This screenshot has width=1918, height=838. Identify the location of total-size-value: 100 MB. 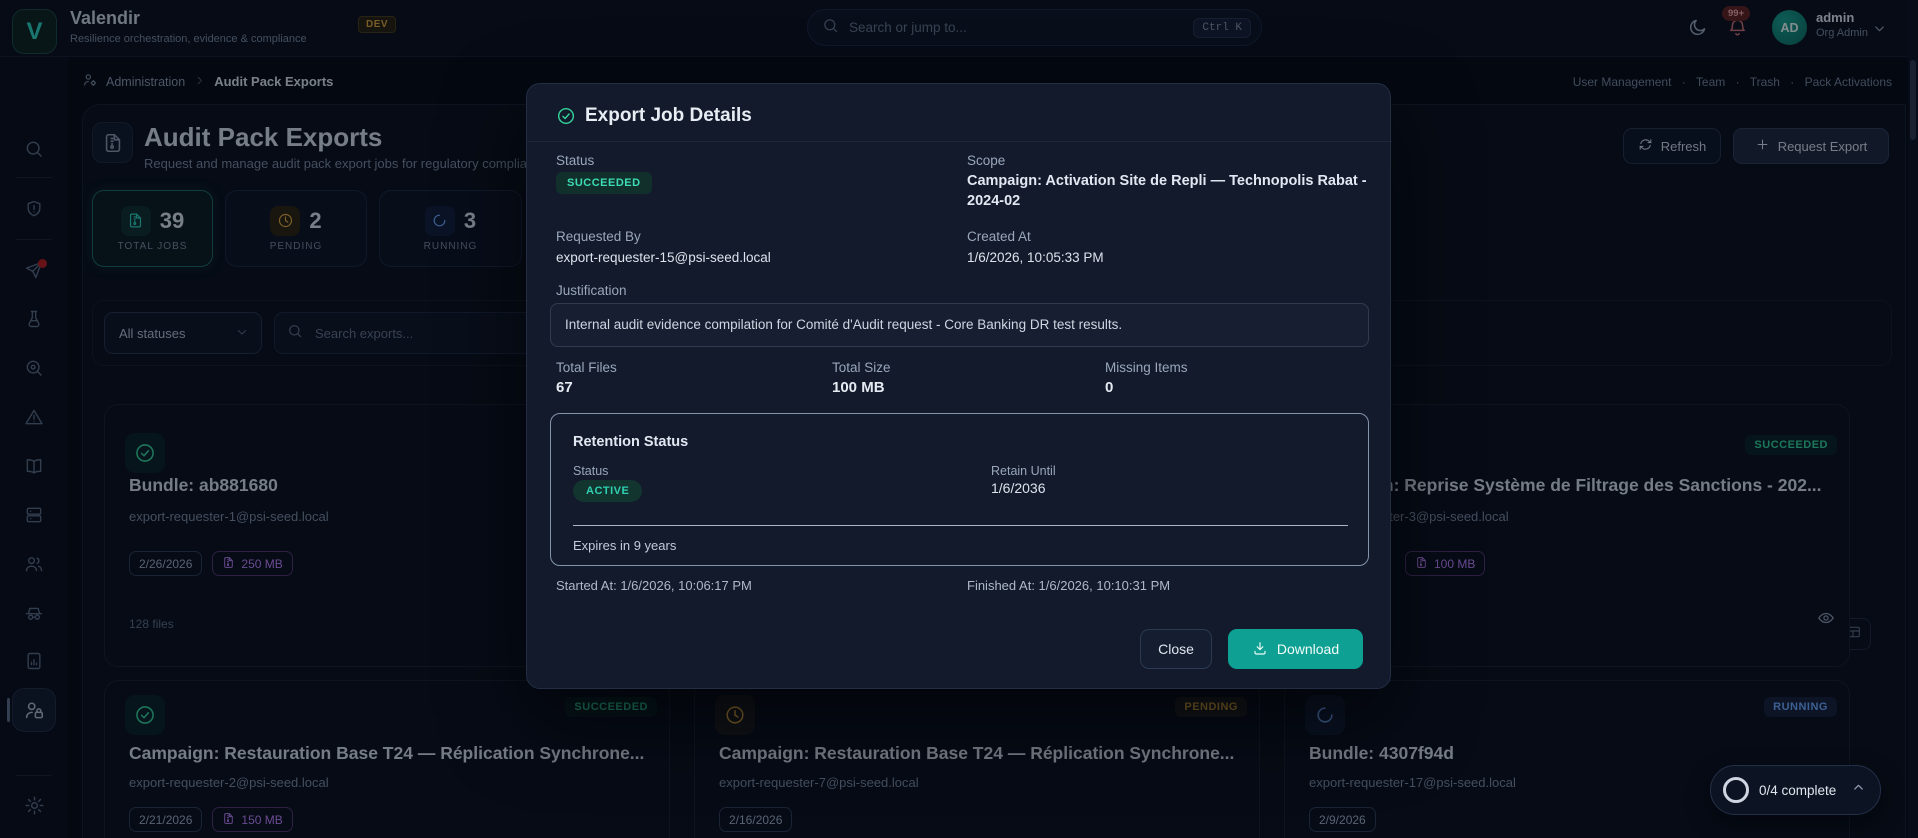
(858, 387).